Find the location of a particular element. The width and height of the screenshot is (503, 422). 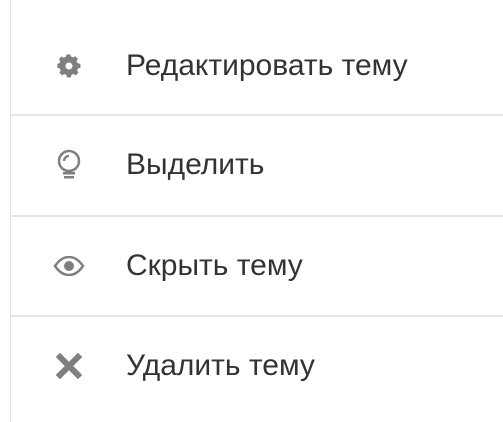

close-icon is located at coordinates (69, 366).